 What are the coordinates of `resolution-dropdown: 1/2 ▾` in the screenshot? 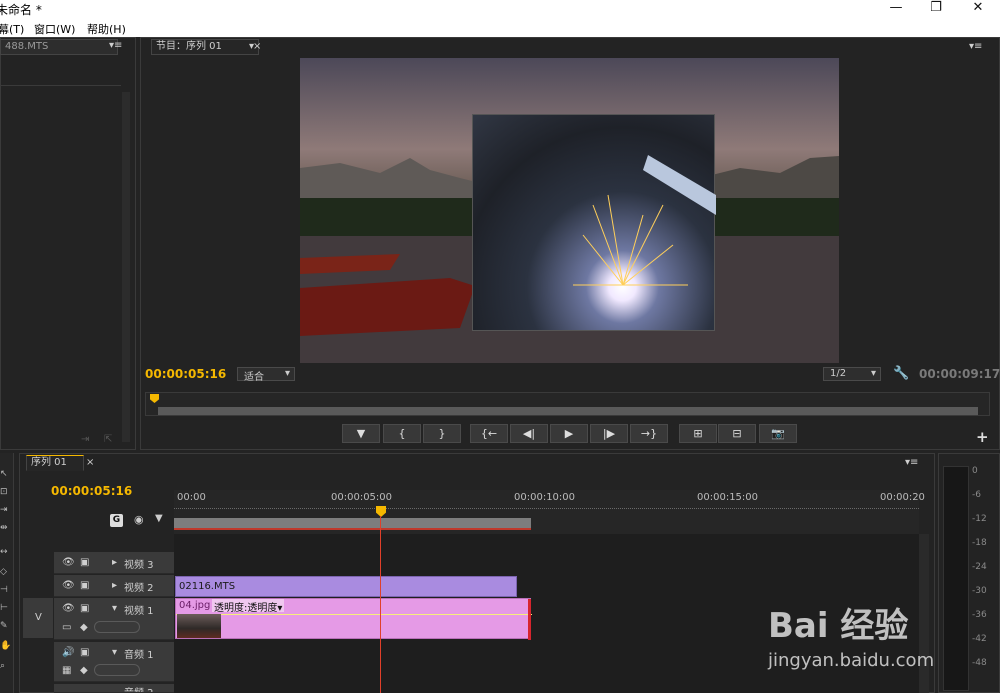 It's located at (852, 374).